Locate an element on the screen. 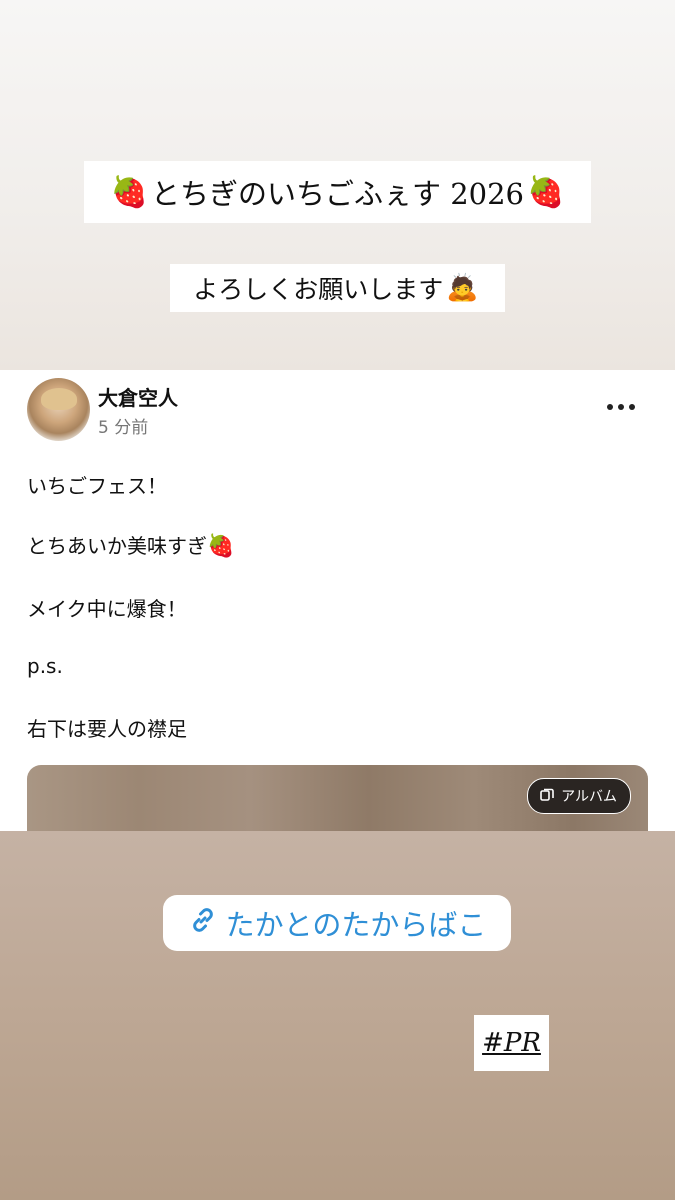 The height and width of the screenshot is (1200, 675). bowing-person-emoji-icon: 🙇 is located at coordinates (462, 288).